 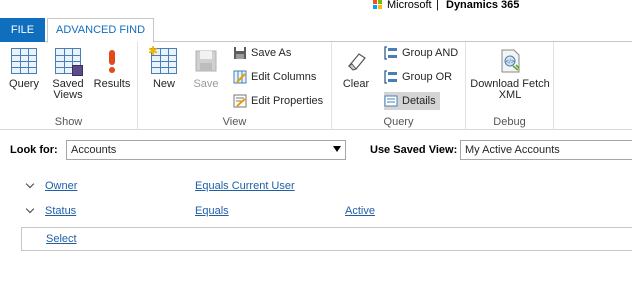 I want to click on results-label: Results, so click(x=112, y=84).